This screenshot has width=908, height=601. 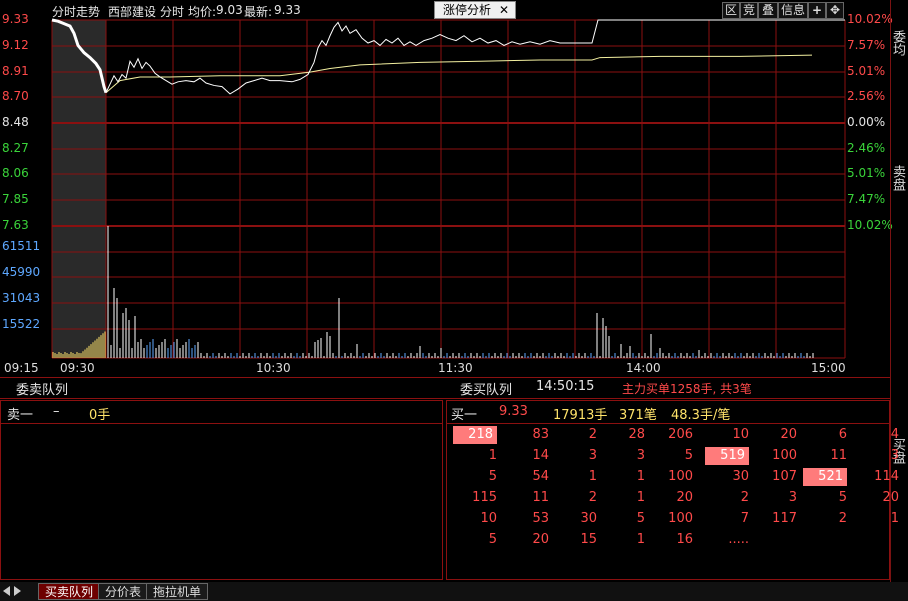 I want to click on order-cell: 114, so click(x=886, y=476).